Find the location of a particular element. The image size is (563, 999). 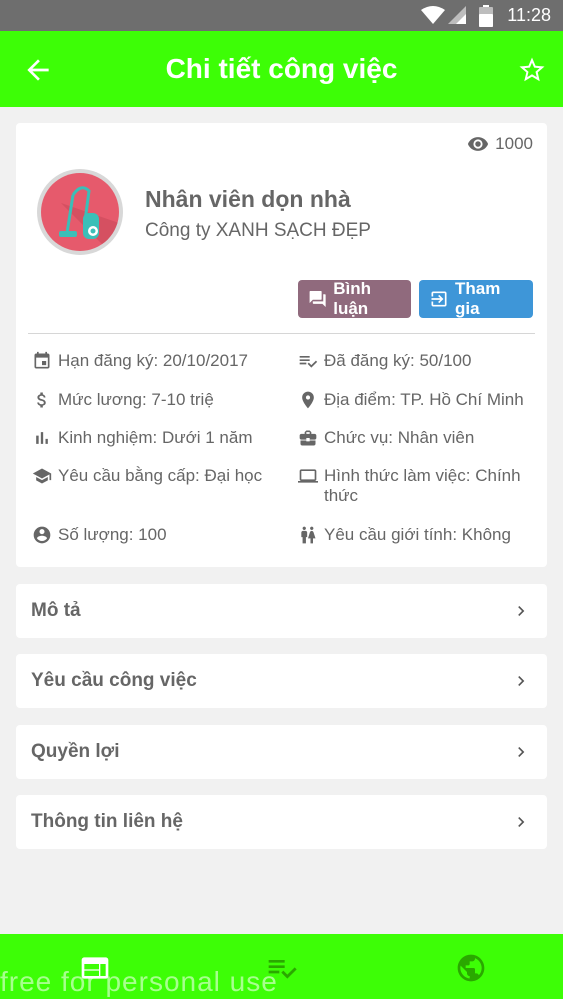

section-label: Thông tin liên hệ is located at coordinates (107, 821).